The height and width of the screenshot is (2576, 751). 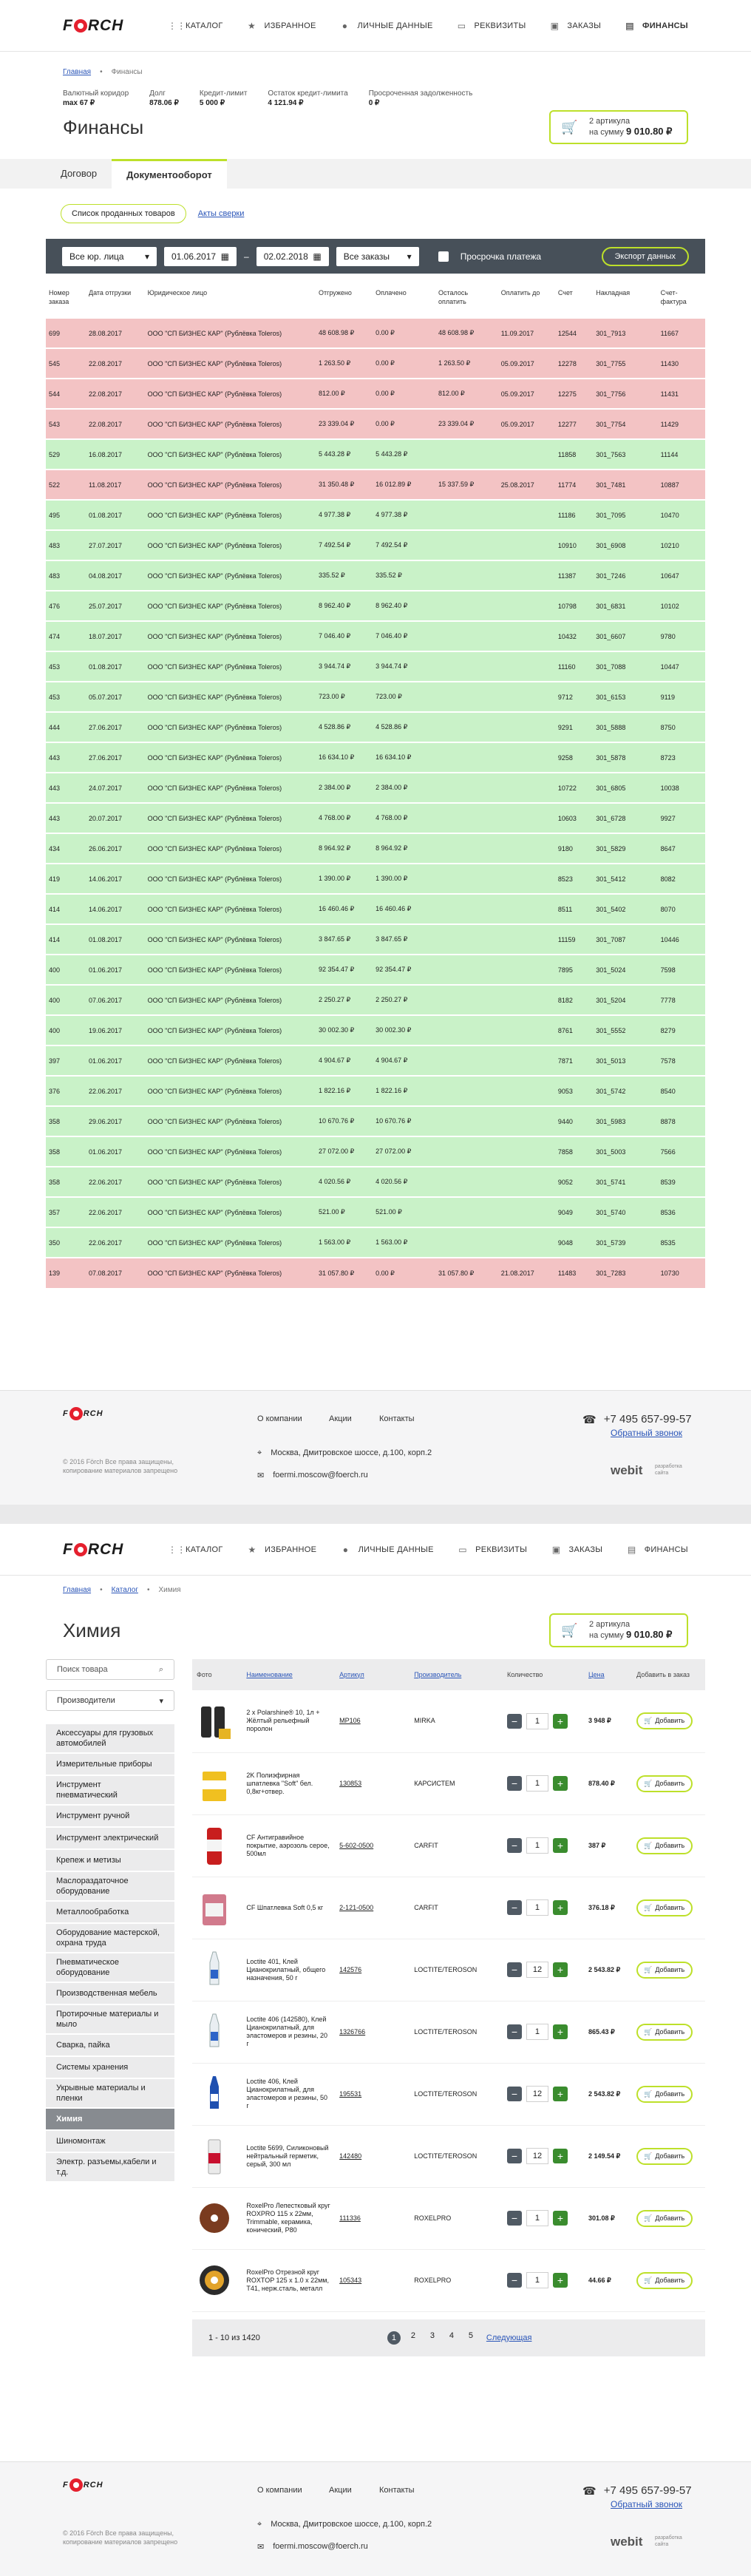 I want to click on column-header: Счет-фактура, so click(x=682, y=301).